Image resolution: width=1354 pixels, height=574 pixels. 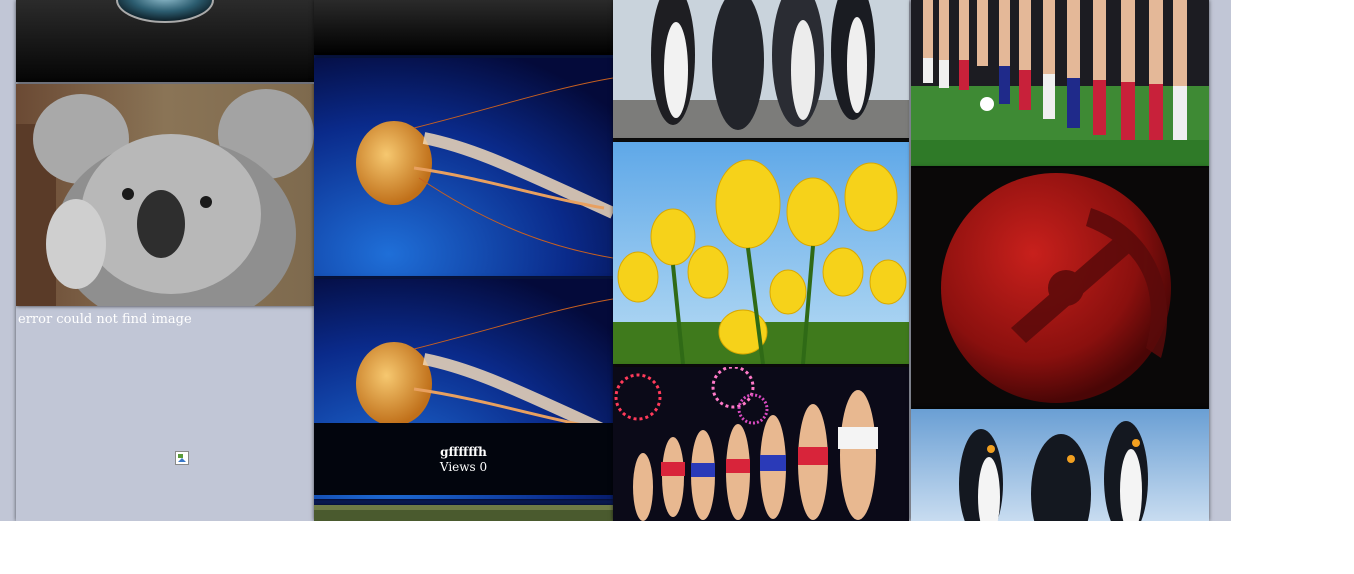 What do you see at coordinates (463, 27) in the screenshot?
I see `gallery-tile-dark-panel` at bounding box center [463, 27].